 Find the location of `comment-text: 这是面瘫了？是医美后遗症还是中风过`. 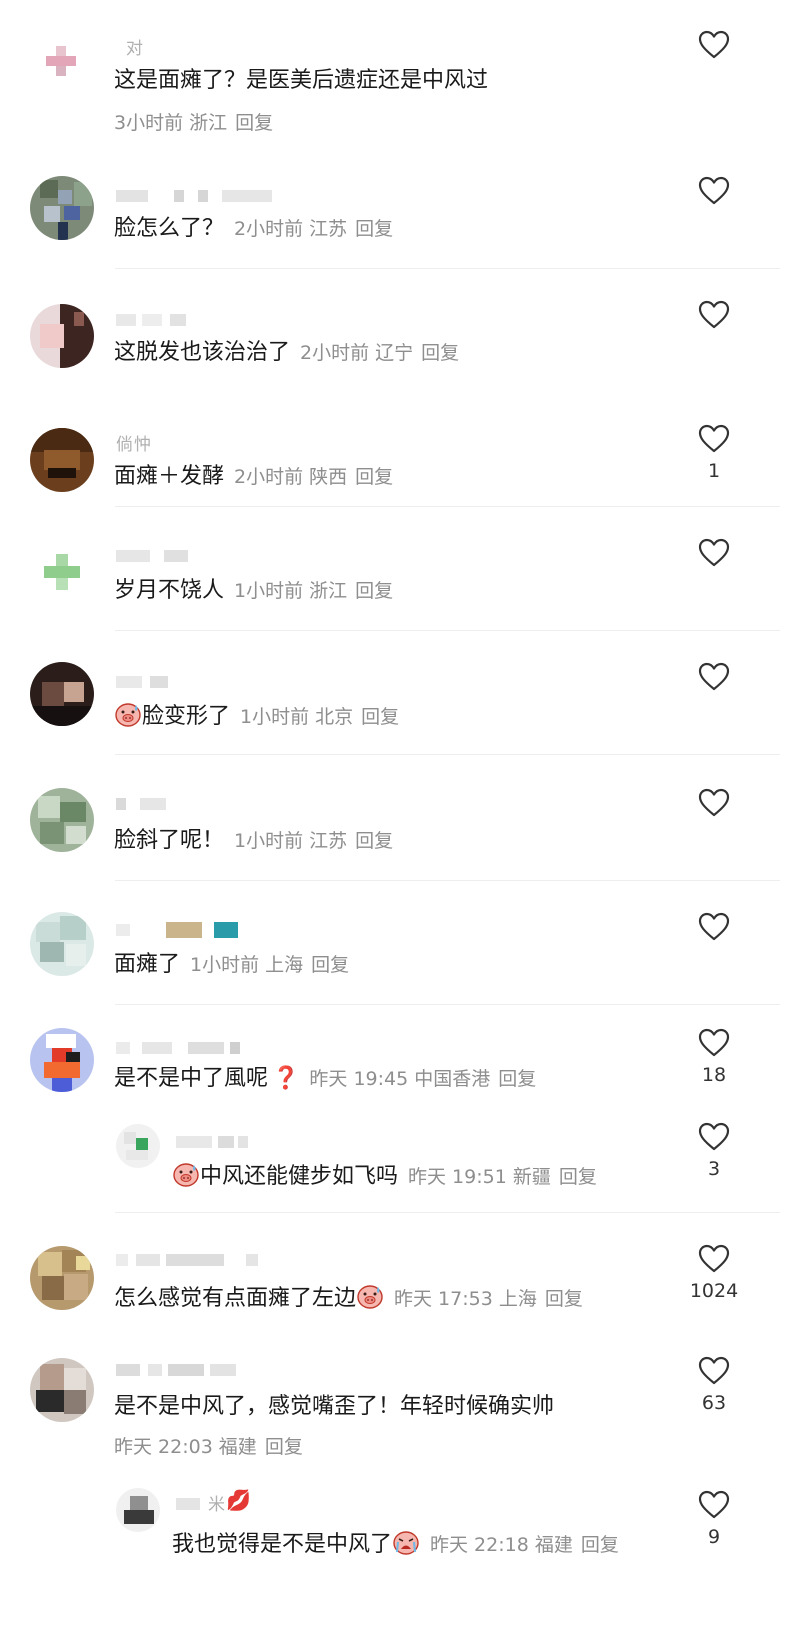

comment-text: 这是面瘫了？是医美后遗症还是中风过 is located at coordinates (301, 80).